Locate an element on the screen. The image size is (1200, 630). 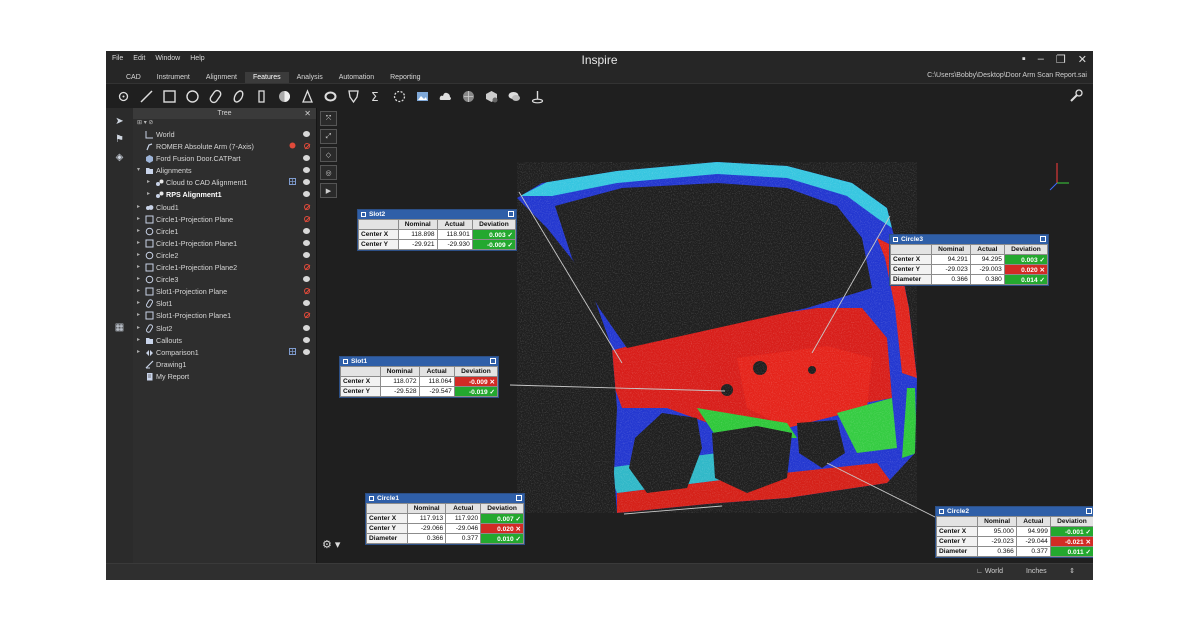
cone-icon is located at coordinates (307, 96).